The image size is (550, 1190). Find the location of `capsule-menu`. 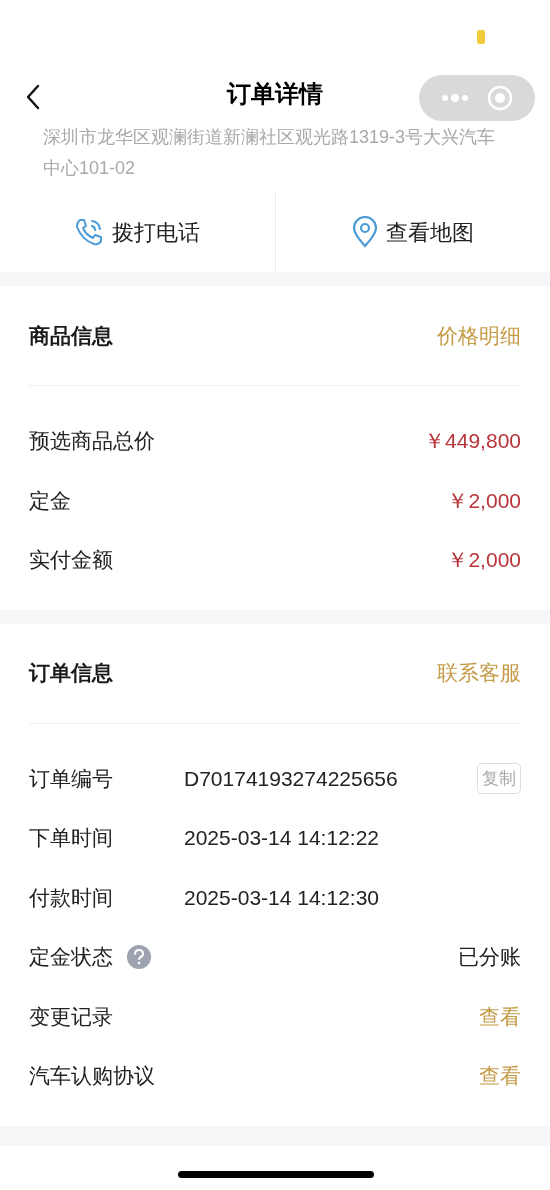

capsule-menu is located at coordinates (477, 98).